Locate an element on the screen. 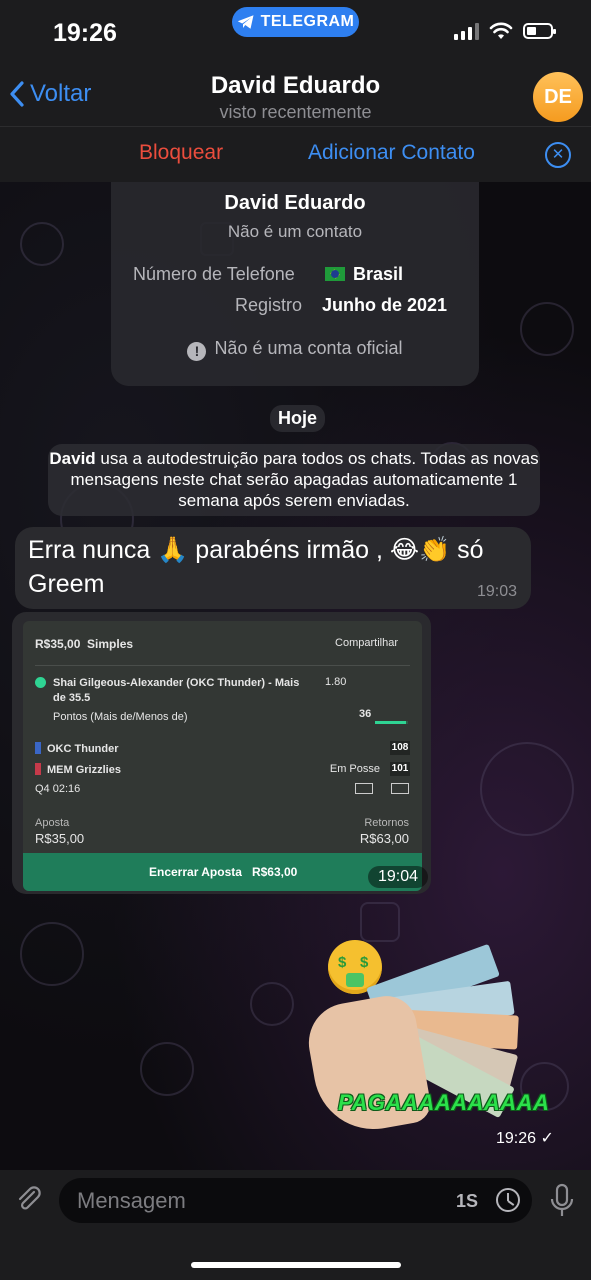 The image size is (591, 1280). microphone-icon is located at coordinates (562, 1201).